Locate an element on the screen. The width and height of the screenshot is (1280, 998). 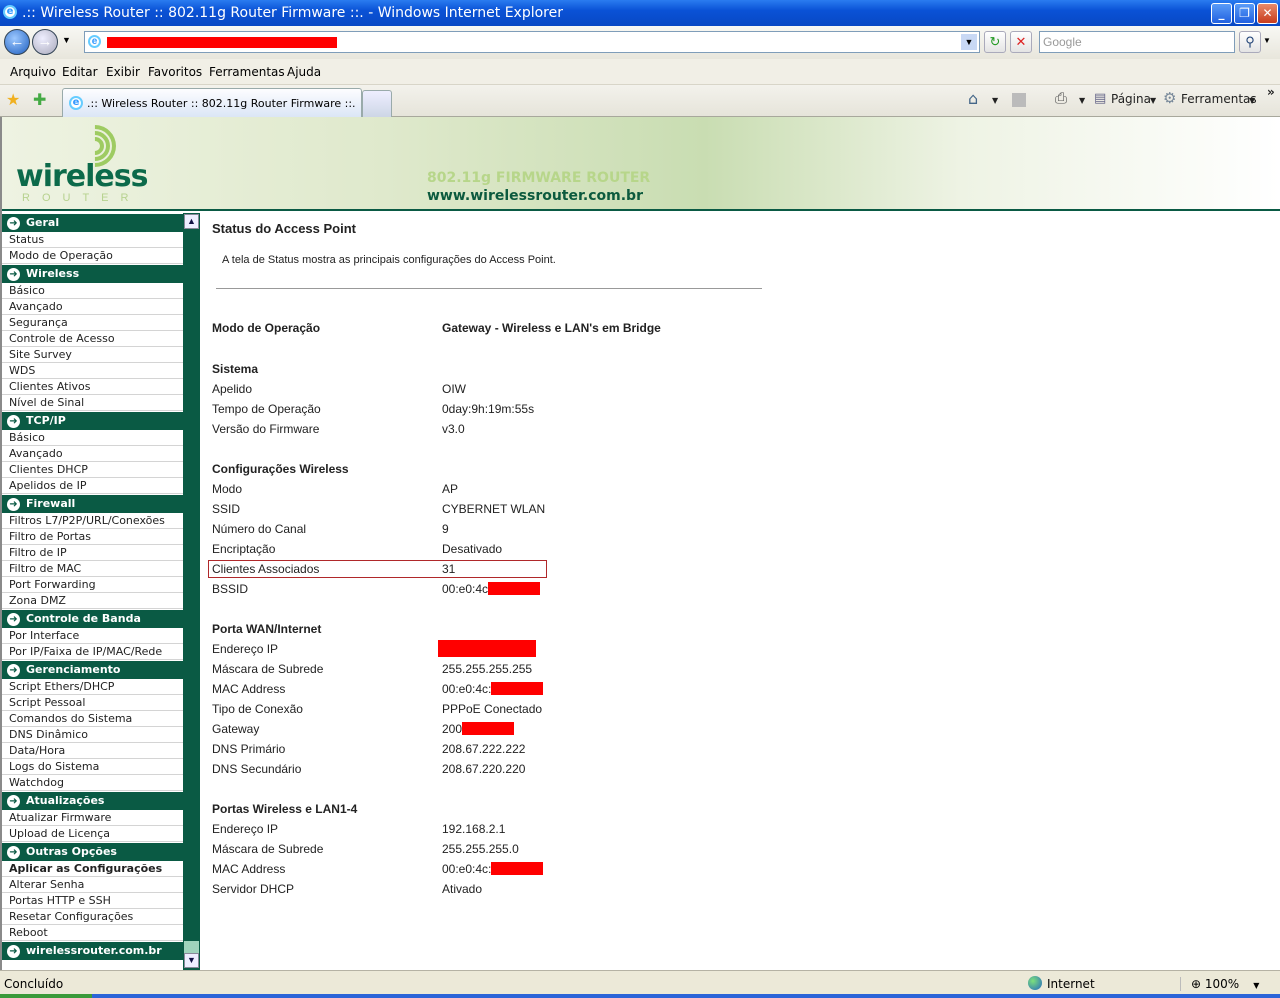
sidebar-item: Site Survey is located at coordinates (92, 355).